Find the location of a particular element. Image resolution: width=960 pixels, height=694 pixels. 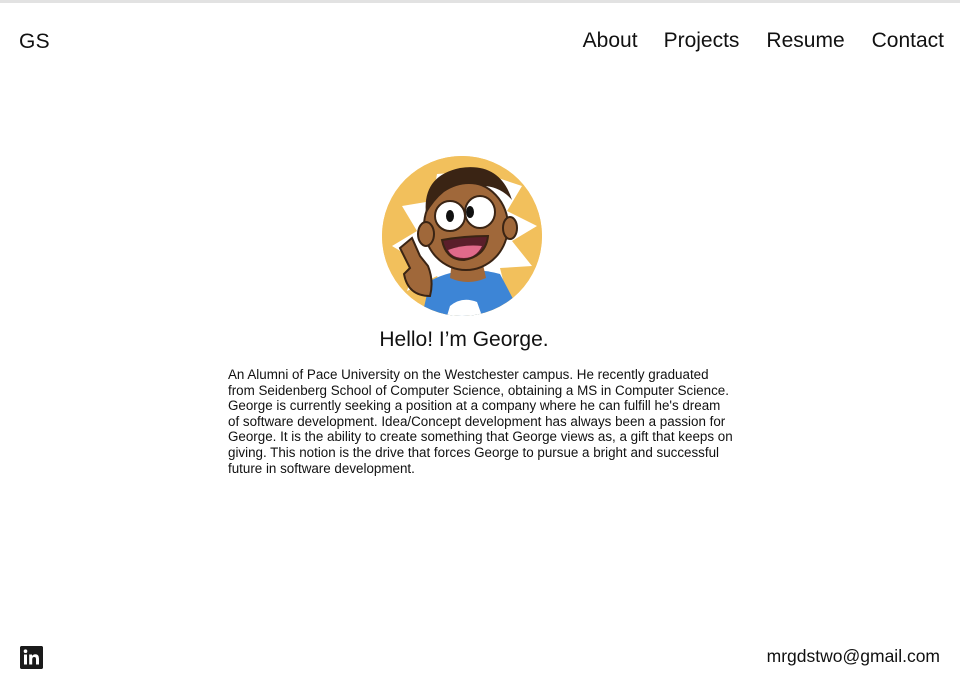

linkedin-icon is located at coordinates (31, 657).